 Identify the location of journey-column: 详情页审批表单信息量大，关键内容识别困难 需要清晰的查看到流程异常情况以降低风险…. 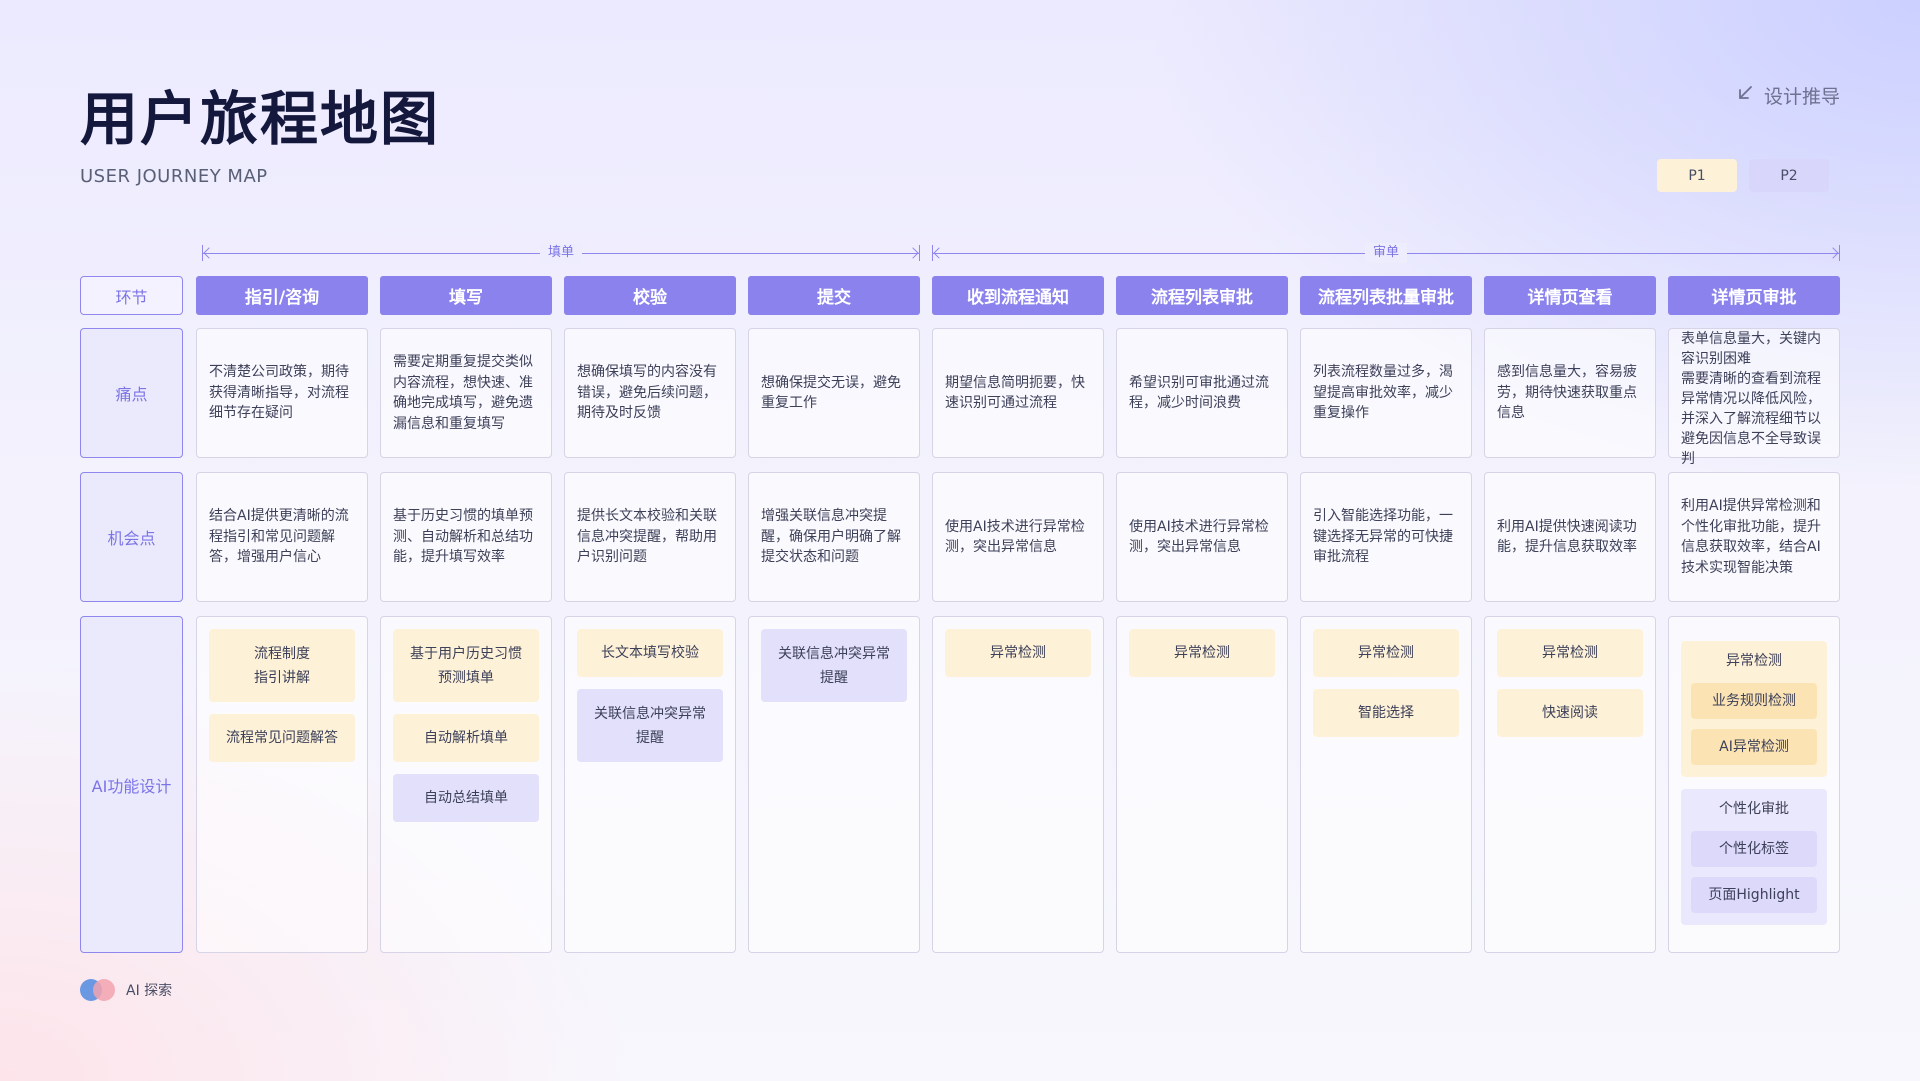
(1754, 614).